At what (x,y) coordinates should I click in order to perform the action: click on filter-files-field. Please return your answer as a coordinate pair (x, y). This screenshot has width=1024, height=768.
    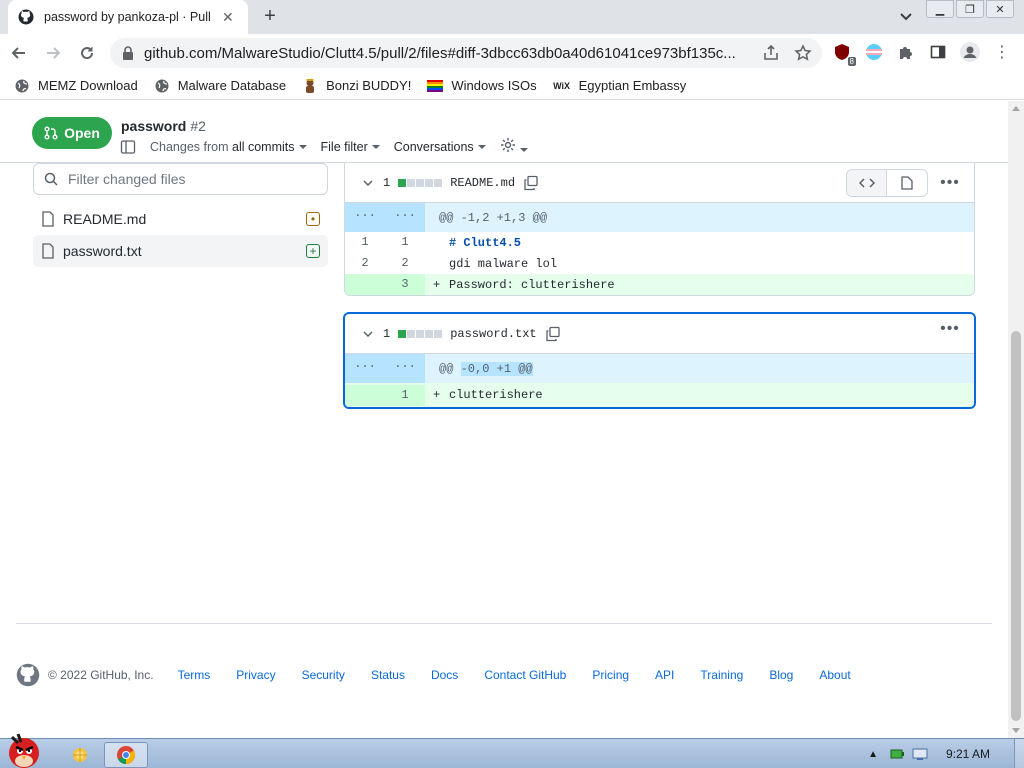
    Looking at the image, I should click on (180, 179).